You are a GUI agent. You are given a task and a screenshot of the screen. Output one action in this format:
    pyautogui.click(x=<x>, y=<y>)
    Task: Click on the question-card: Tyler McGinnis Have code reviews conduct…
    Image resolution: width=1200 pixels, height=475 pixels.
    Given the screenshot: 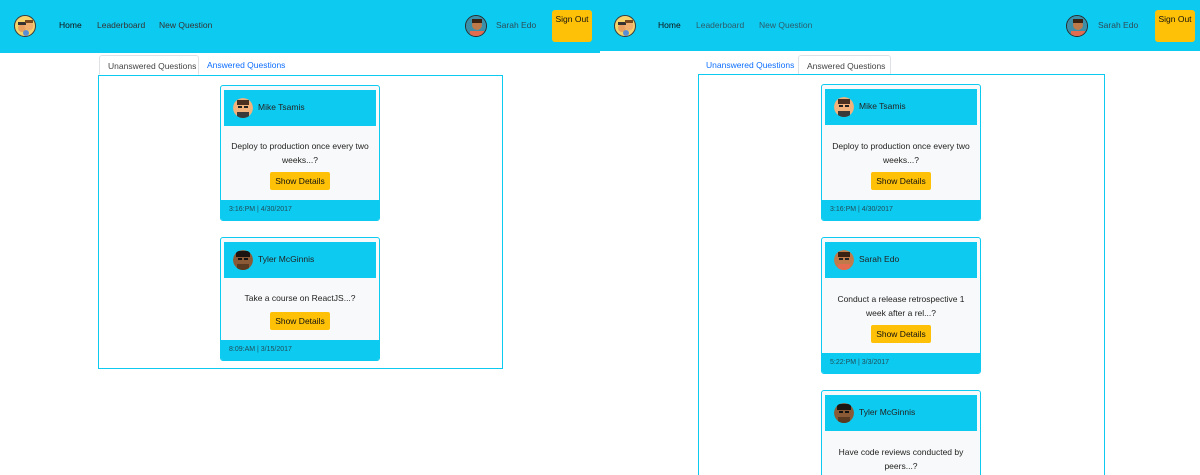 What is the action you would take?
    pyautogui.click(x=901, y=432)
    